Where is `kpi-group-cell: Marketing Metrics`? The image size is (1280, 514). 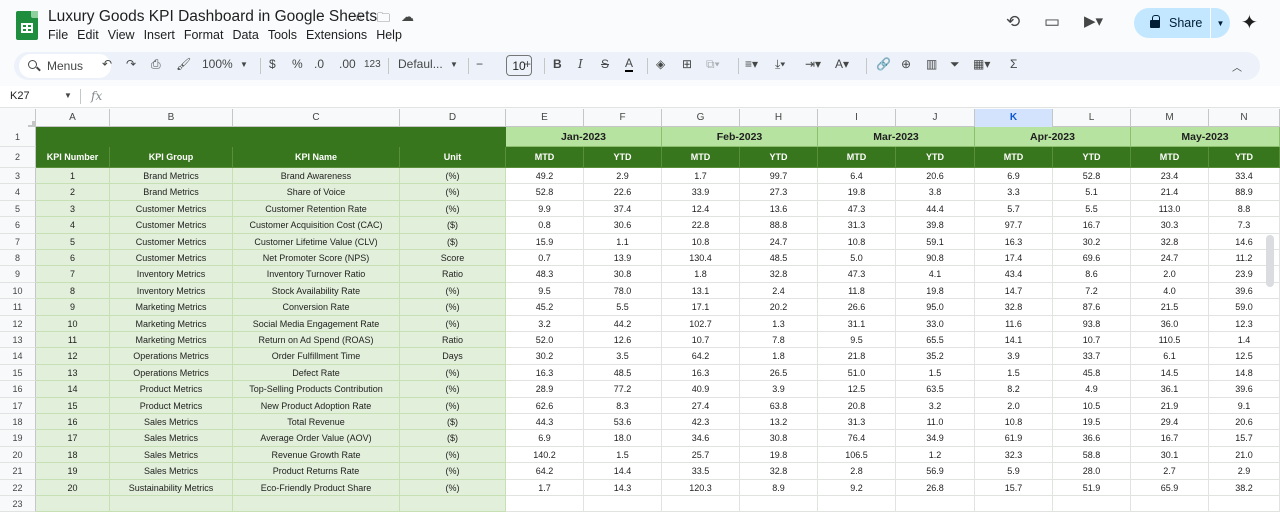 kpi-group-cell: Marketing Metrics is located at coordinates (171, 323).